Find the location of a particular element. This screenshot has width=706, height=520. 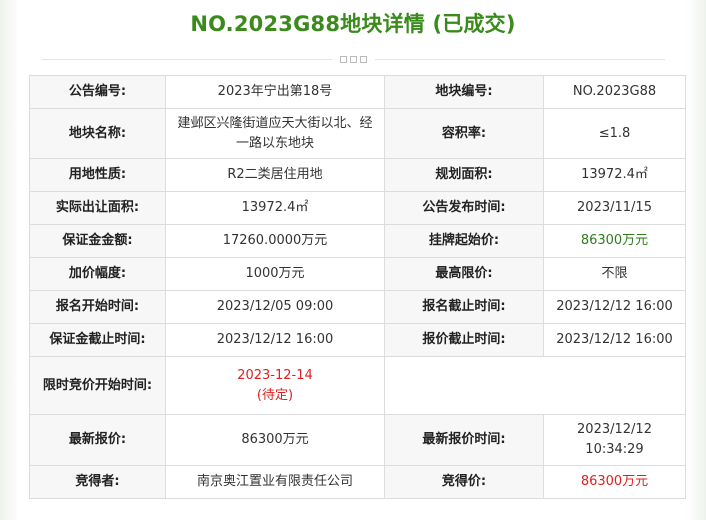

table-row: 实际出让面积: 13972.4㎡ 公告发布时间: 2023/11/15 is located at coordinates (357, 208).